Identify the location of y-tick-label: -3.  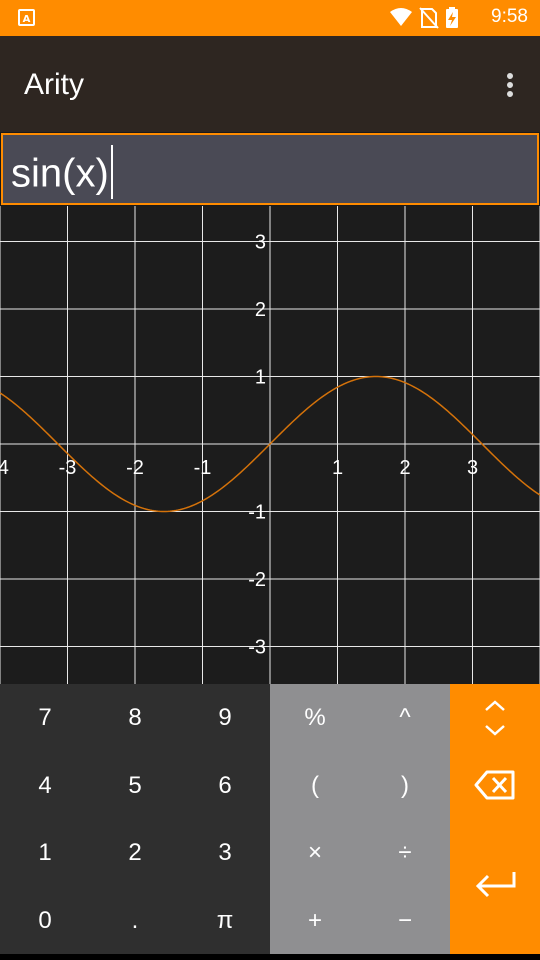
(257, 648).